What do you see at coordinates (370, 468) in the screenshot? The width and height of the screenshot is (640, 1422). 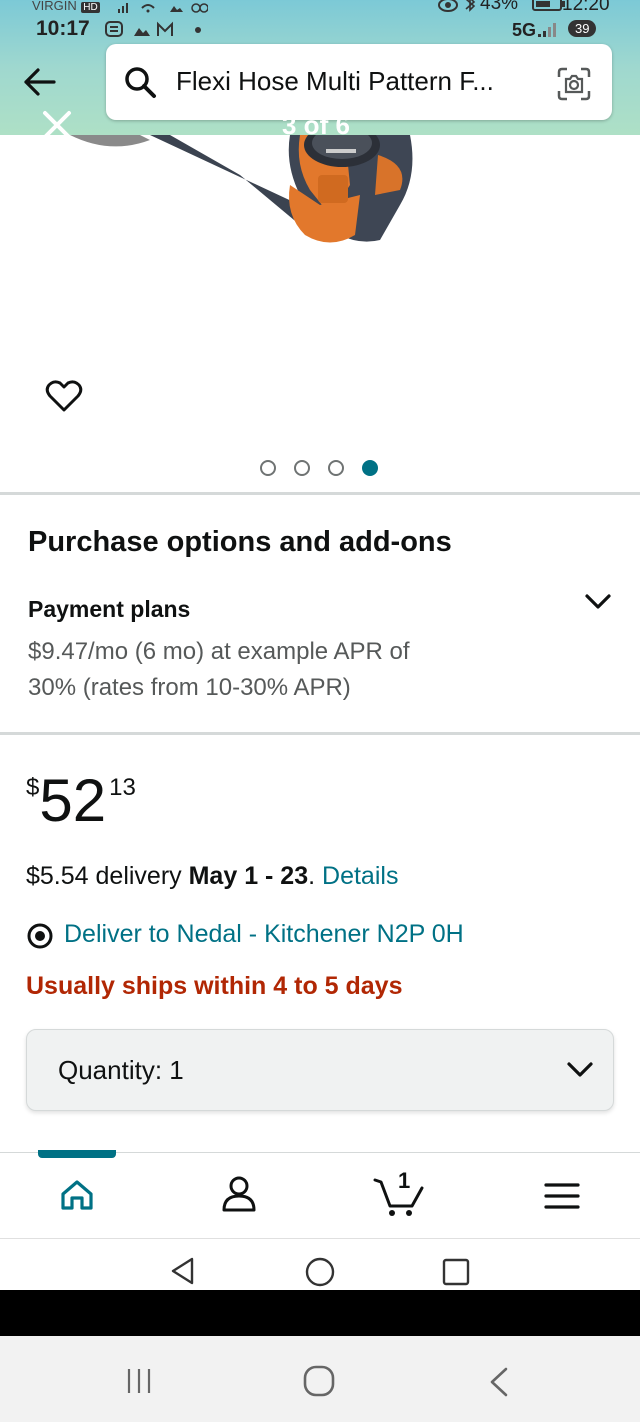 I see `carousel-dot-active` at bounding box center [370, 468].